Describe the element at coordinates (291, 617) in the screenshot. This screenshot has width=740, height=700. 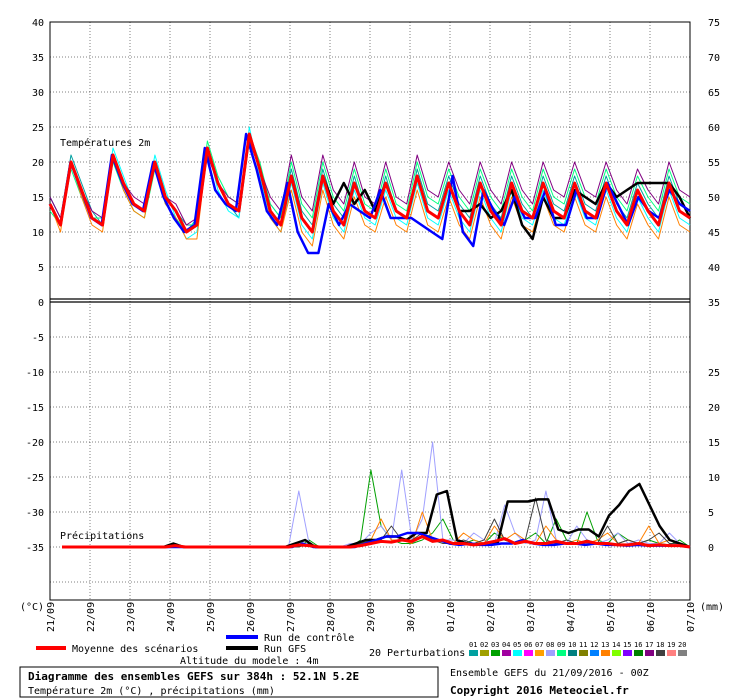
I see `x-tick-label: 27/09` at that location.